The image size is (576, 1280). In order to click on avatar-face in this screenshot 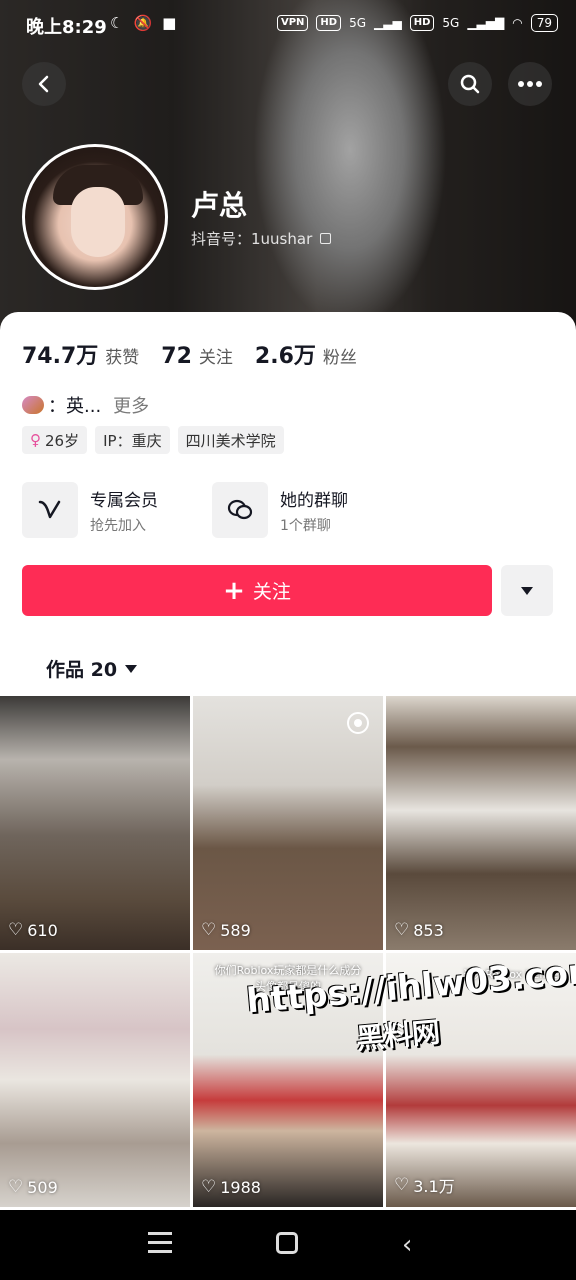, I will do `click(98, 222)`.